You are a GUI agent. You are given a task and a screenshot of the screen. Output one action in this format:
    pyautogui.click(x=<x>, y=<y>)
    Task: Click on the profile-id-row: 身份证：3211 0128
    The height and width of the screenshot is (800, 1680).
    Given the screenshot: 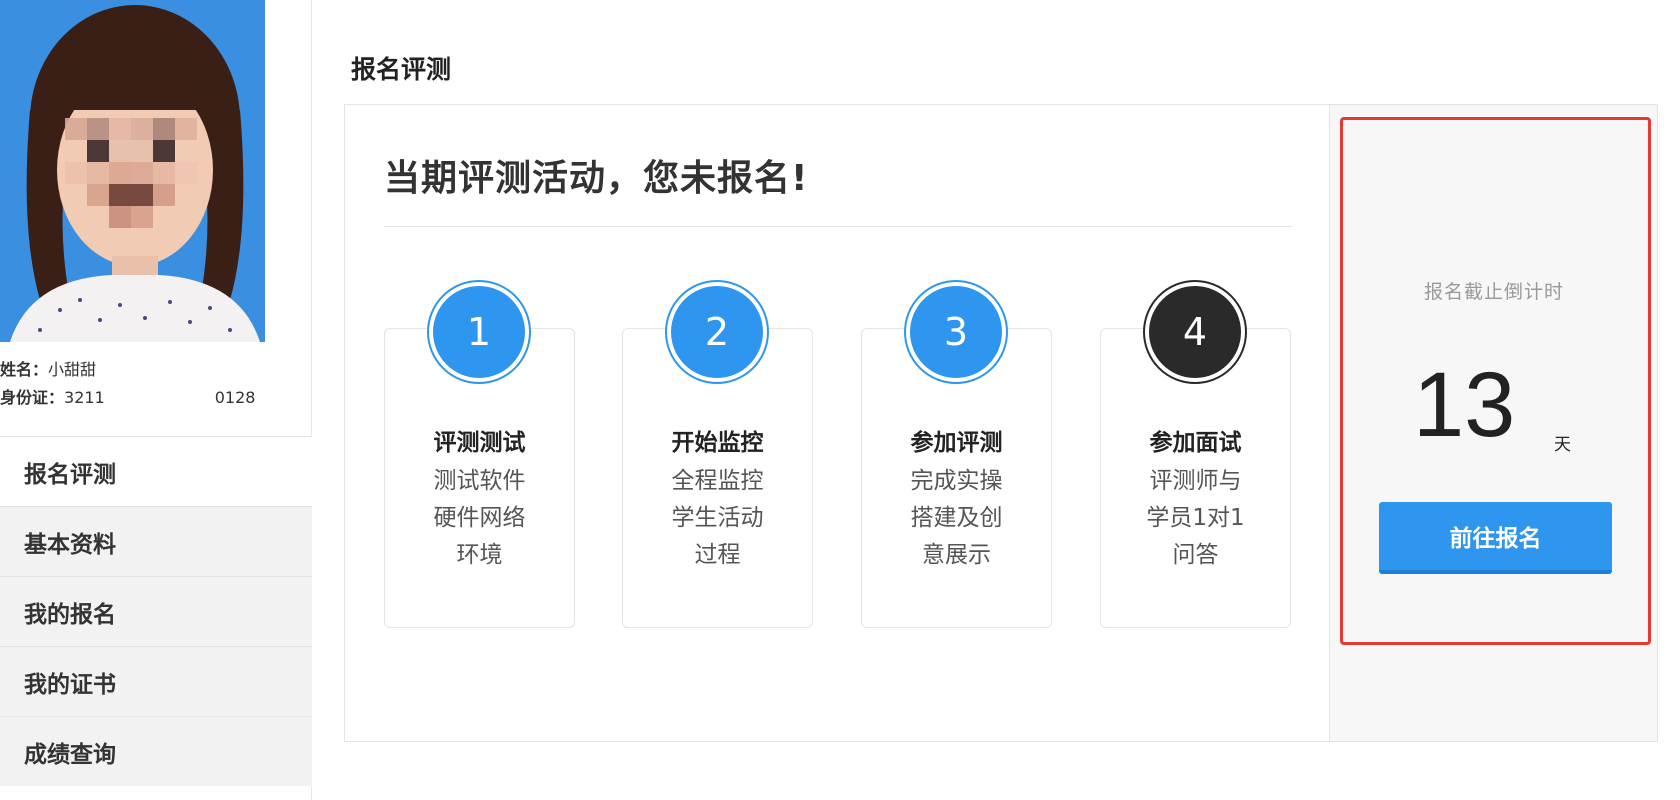 What is the action you would take?
    pyautogui.click(x=150, y=398)
    